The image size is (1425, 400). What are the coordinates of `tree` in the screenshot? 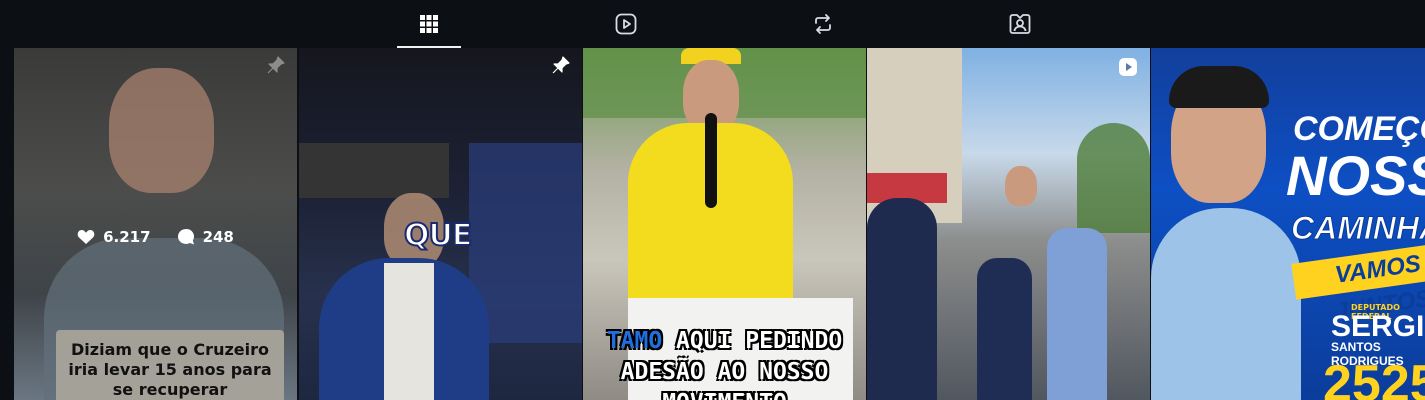 It's located at (1113, 178).